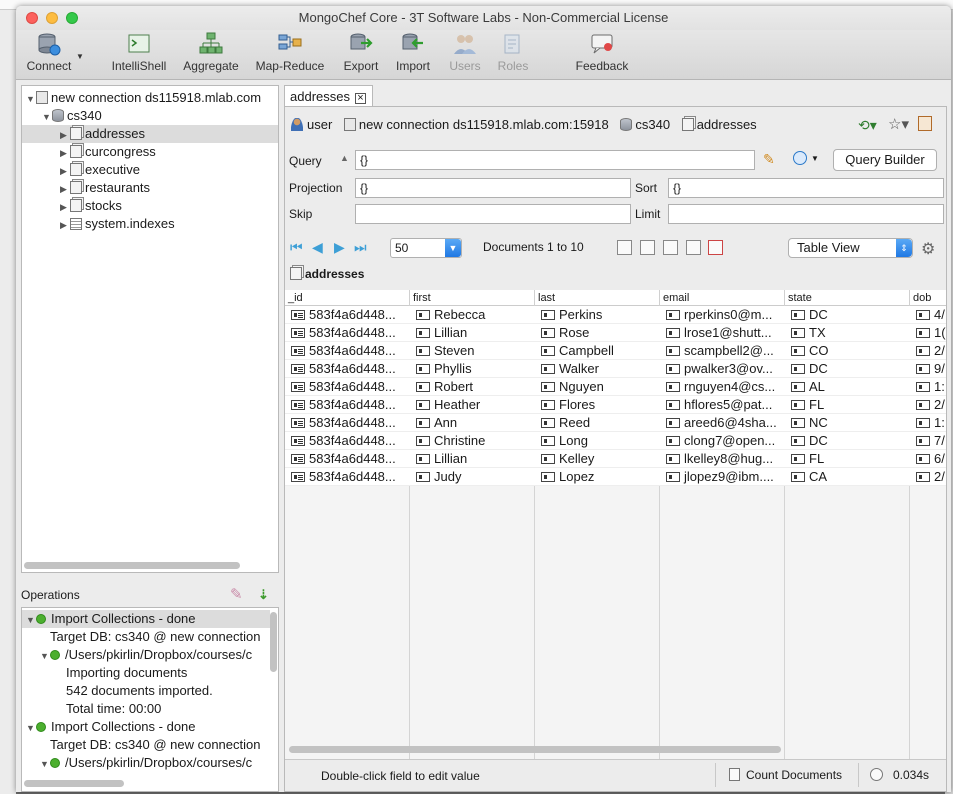 The image size is (953, 794). Describe the element at coordinates (847, 387) in the screenshot. I see `cell-state: AL` at that location.